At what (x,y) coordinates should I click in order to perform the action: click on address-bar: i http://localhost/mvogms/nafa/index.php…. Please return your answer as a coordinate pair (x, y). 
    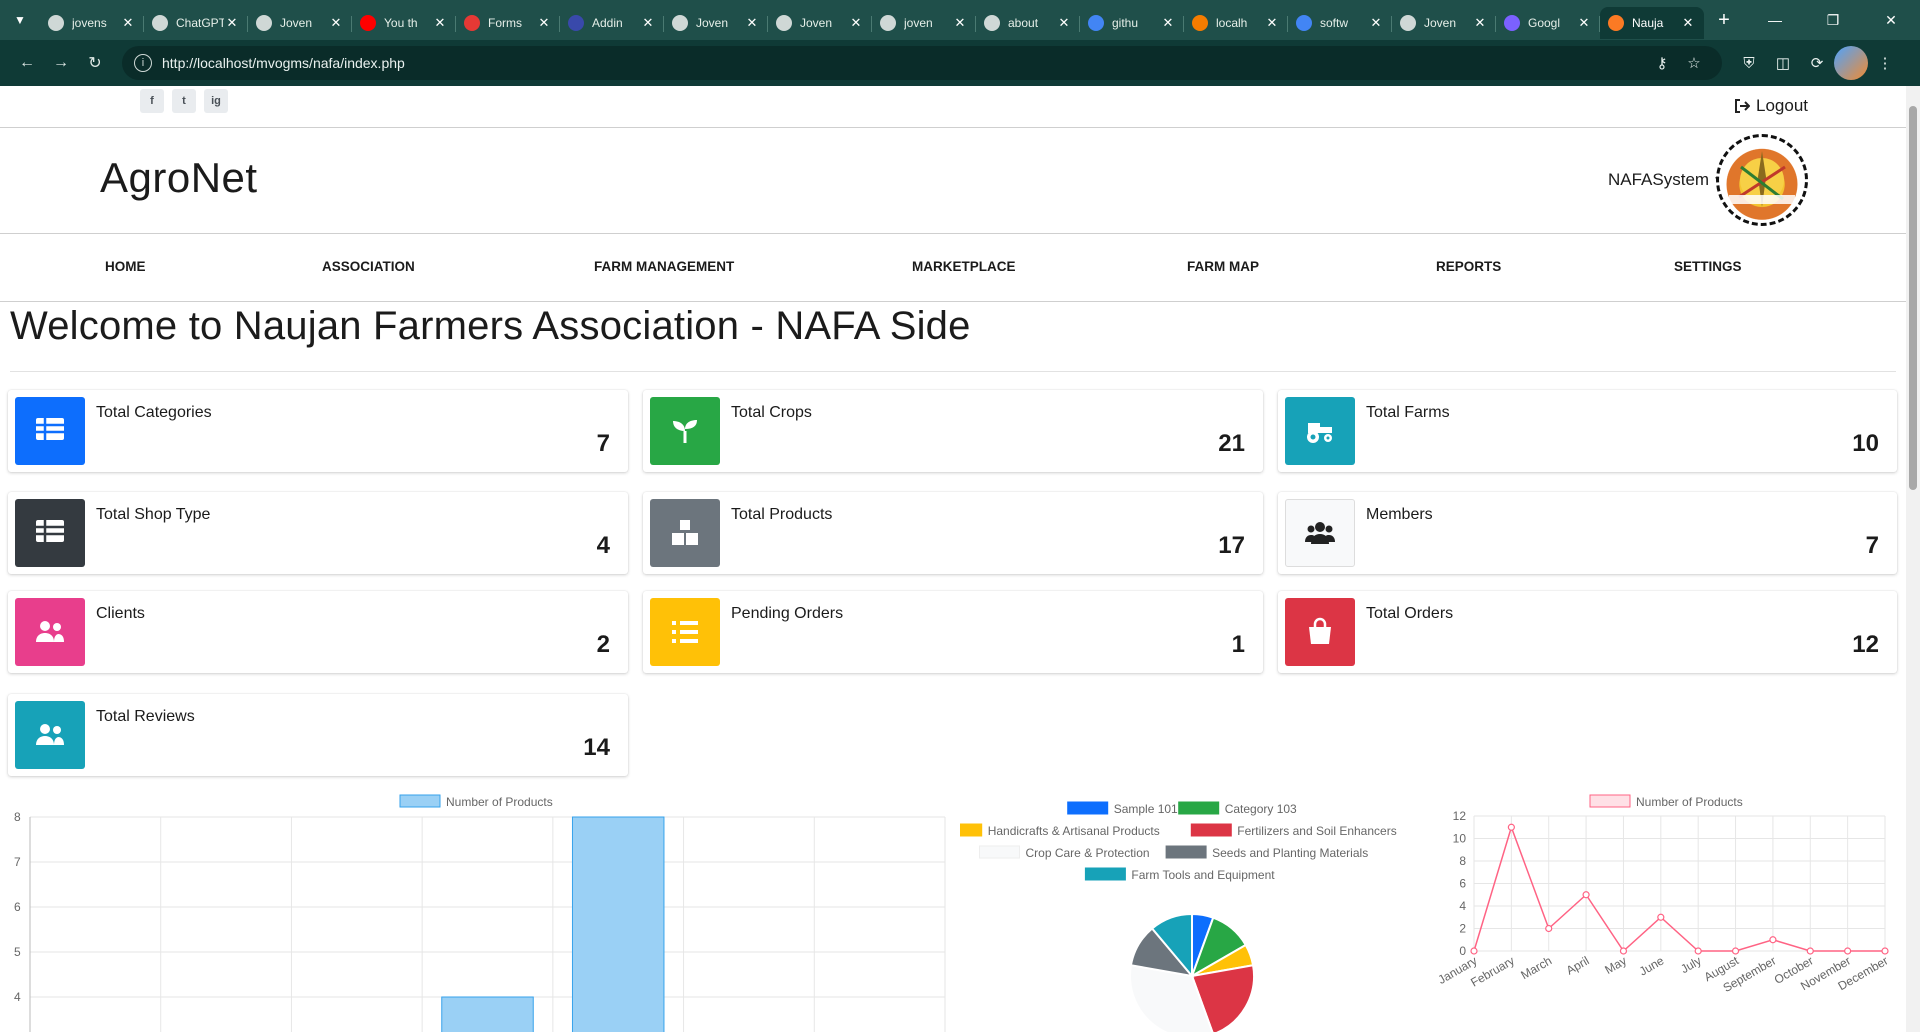
    Looking at the image, I should click on (922, 63).